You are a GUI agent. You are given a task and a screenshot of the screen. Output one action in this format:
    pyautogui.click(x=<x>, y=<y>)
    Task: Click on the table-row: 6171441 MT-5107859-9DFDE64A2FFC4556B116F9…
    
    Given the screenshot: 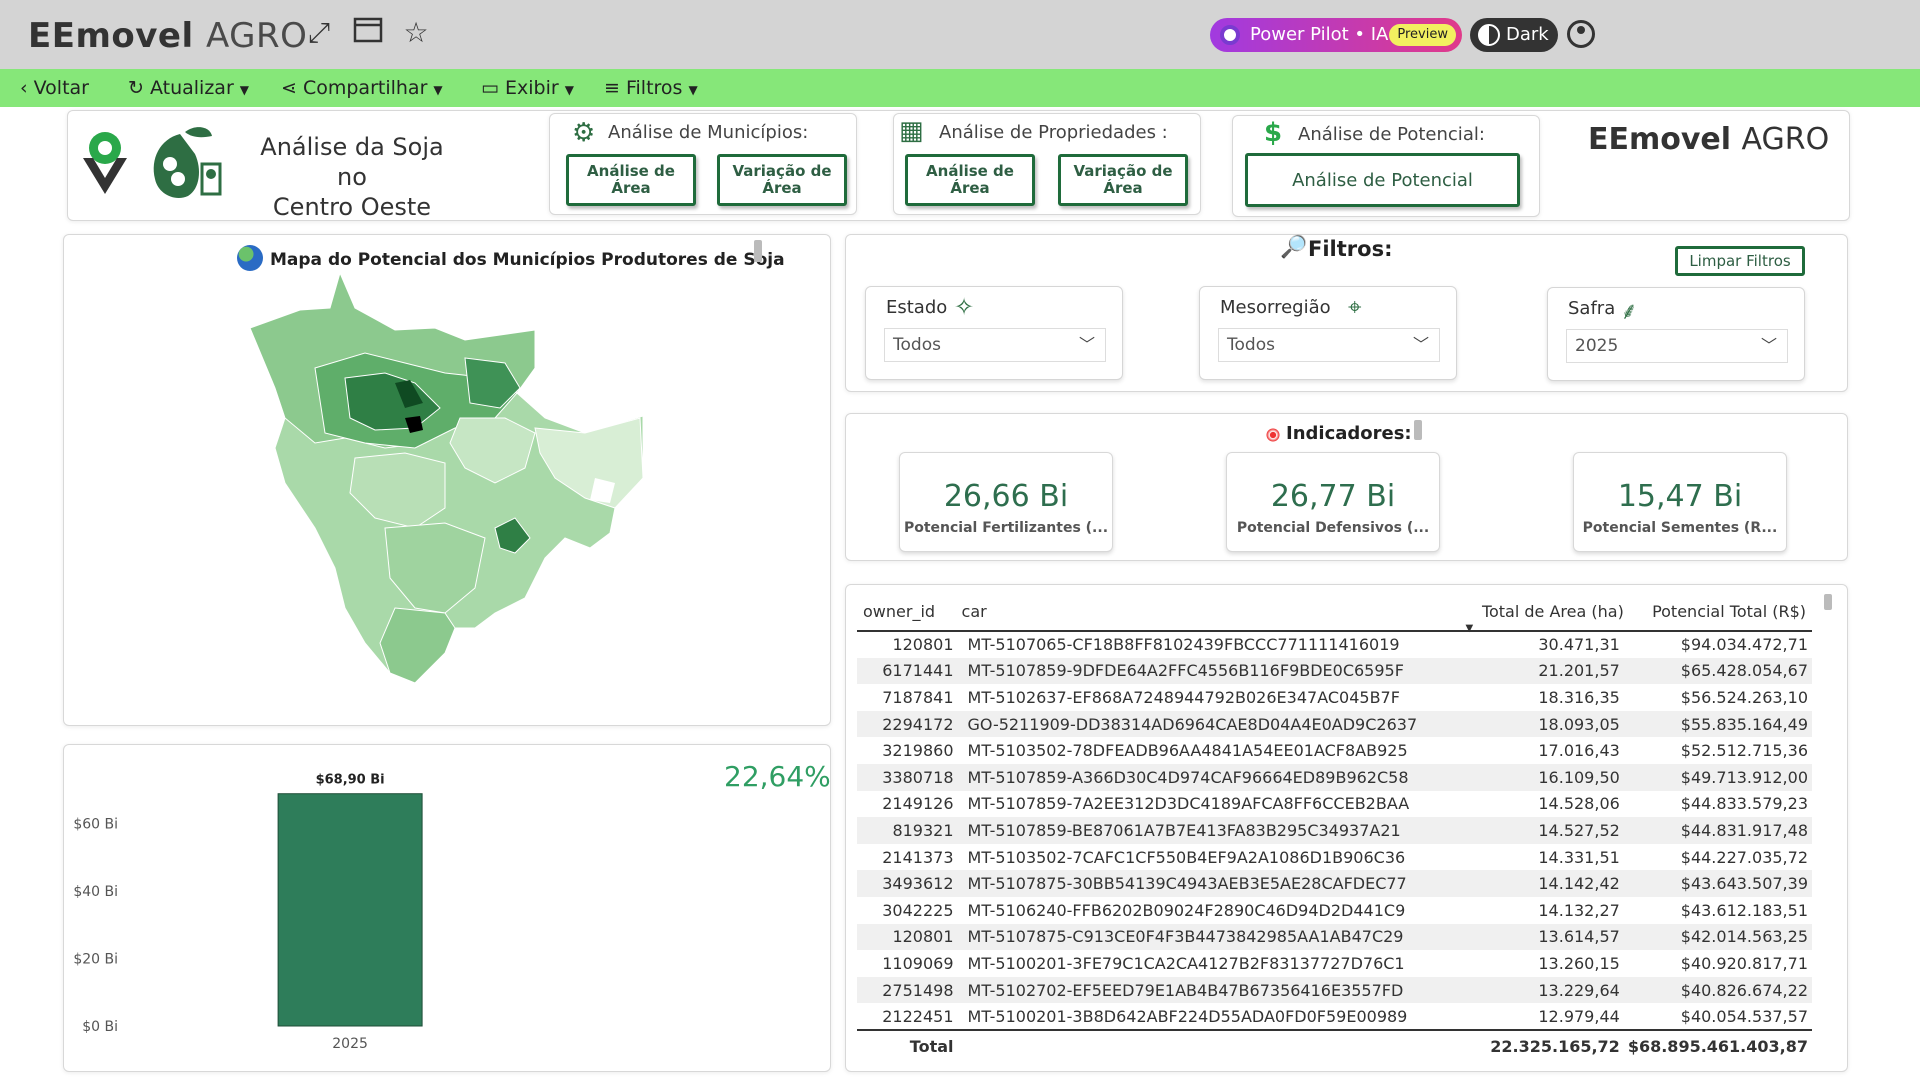 What is the action you would take?
    pyautogui.click(x=1334, y=671)
    